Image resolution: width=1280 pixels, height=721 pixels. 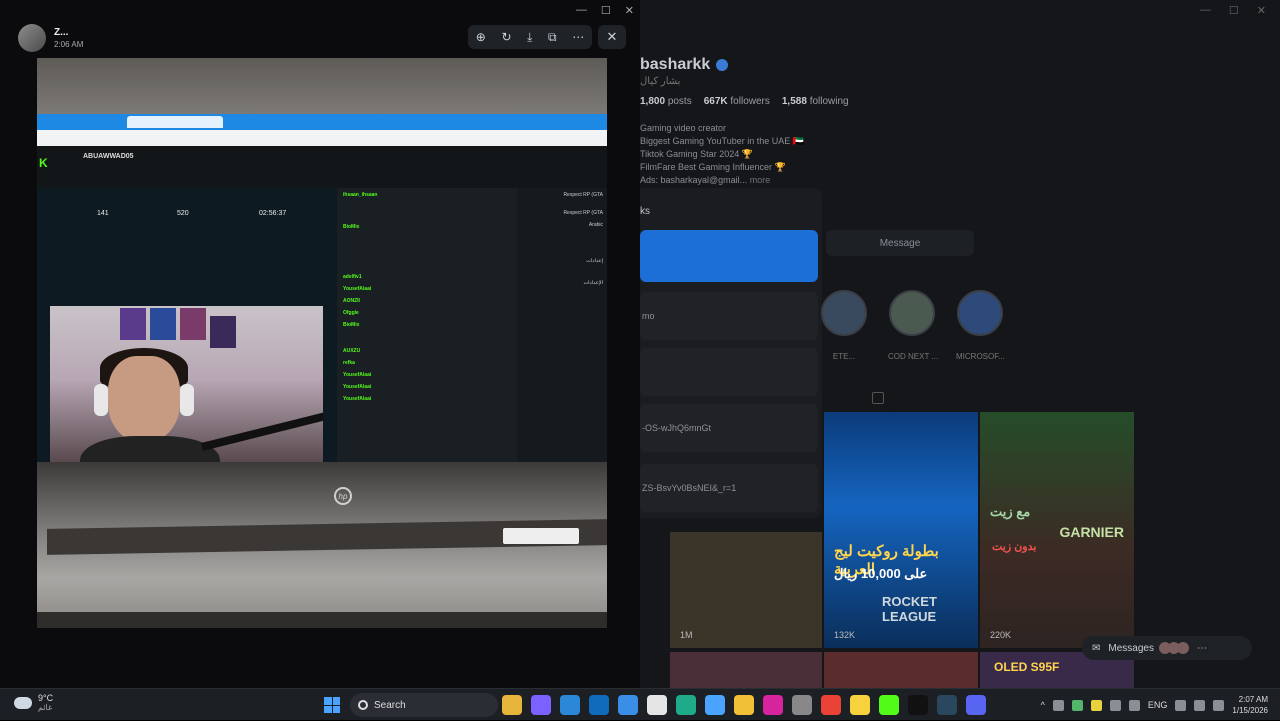 I want to click on sheets-icon, so click(x=715, y=705).